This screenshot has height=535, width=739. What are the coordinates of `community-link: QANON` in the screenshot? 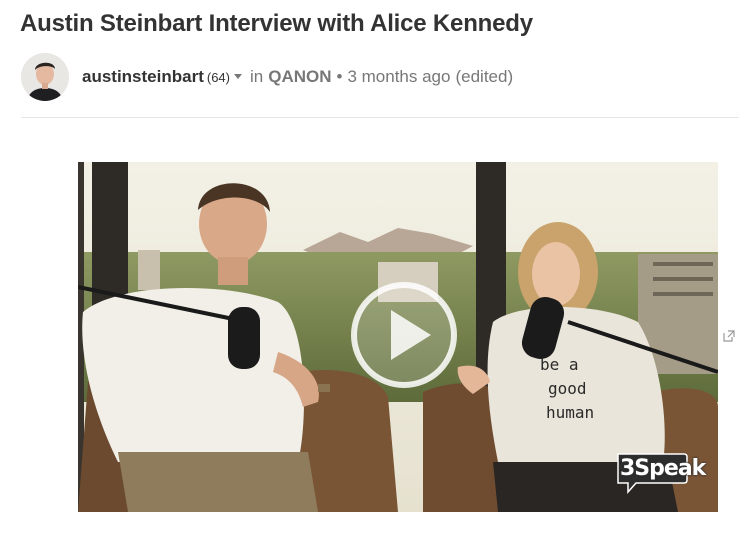 It's located at (299, 77).